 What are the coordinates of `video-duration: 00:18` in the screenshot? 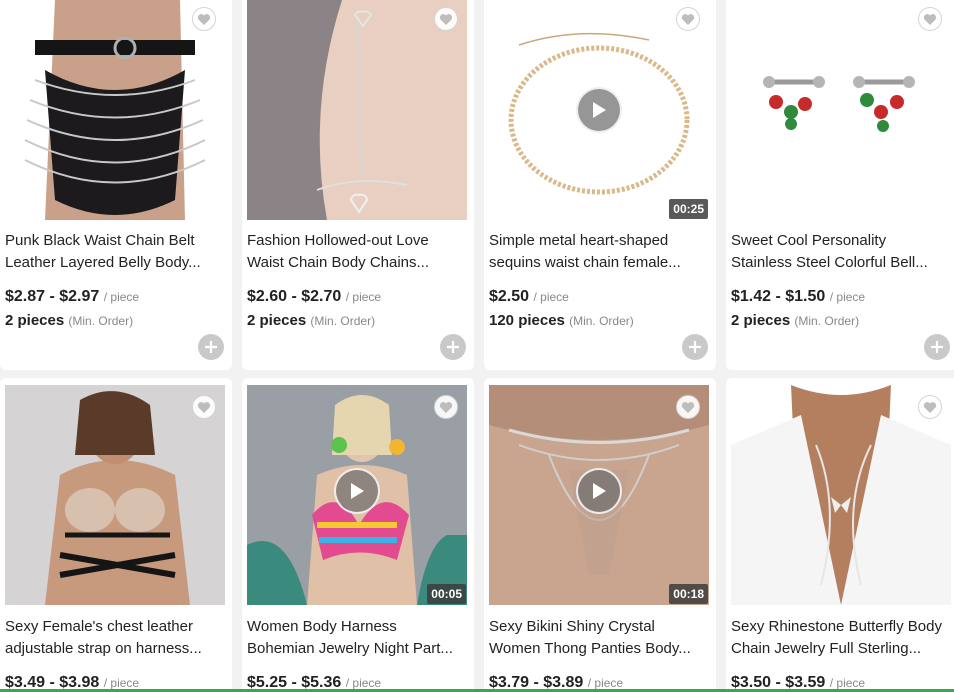 It's located at (688, 594).